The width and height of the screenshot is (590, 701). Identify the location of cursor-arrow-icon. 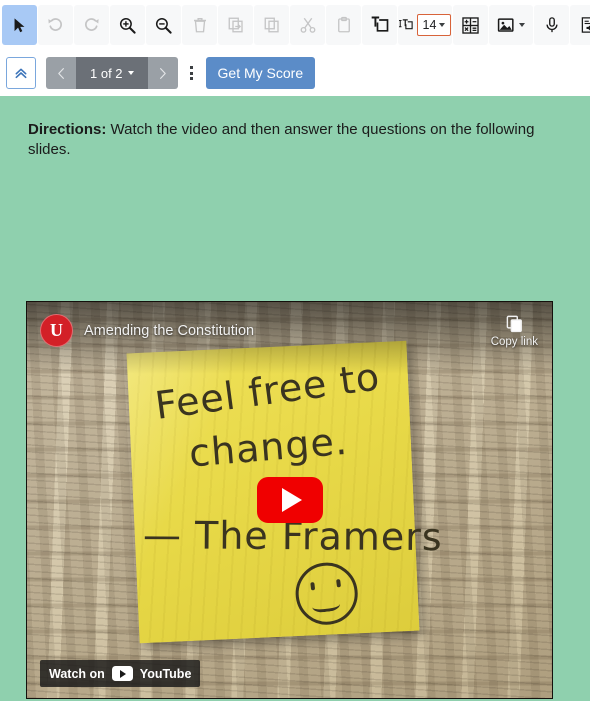
(19, 24).